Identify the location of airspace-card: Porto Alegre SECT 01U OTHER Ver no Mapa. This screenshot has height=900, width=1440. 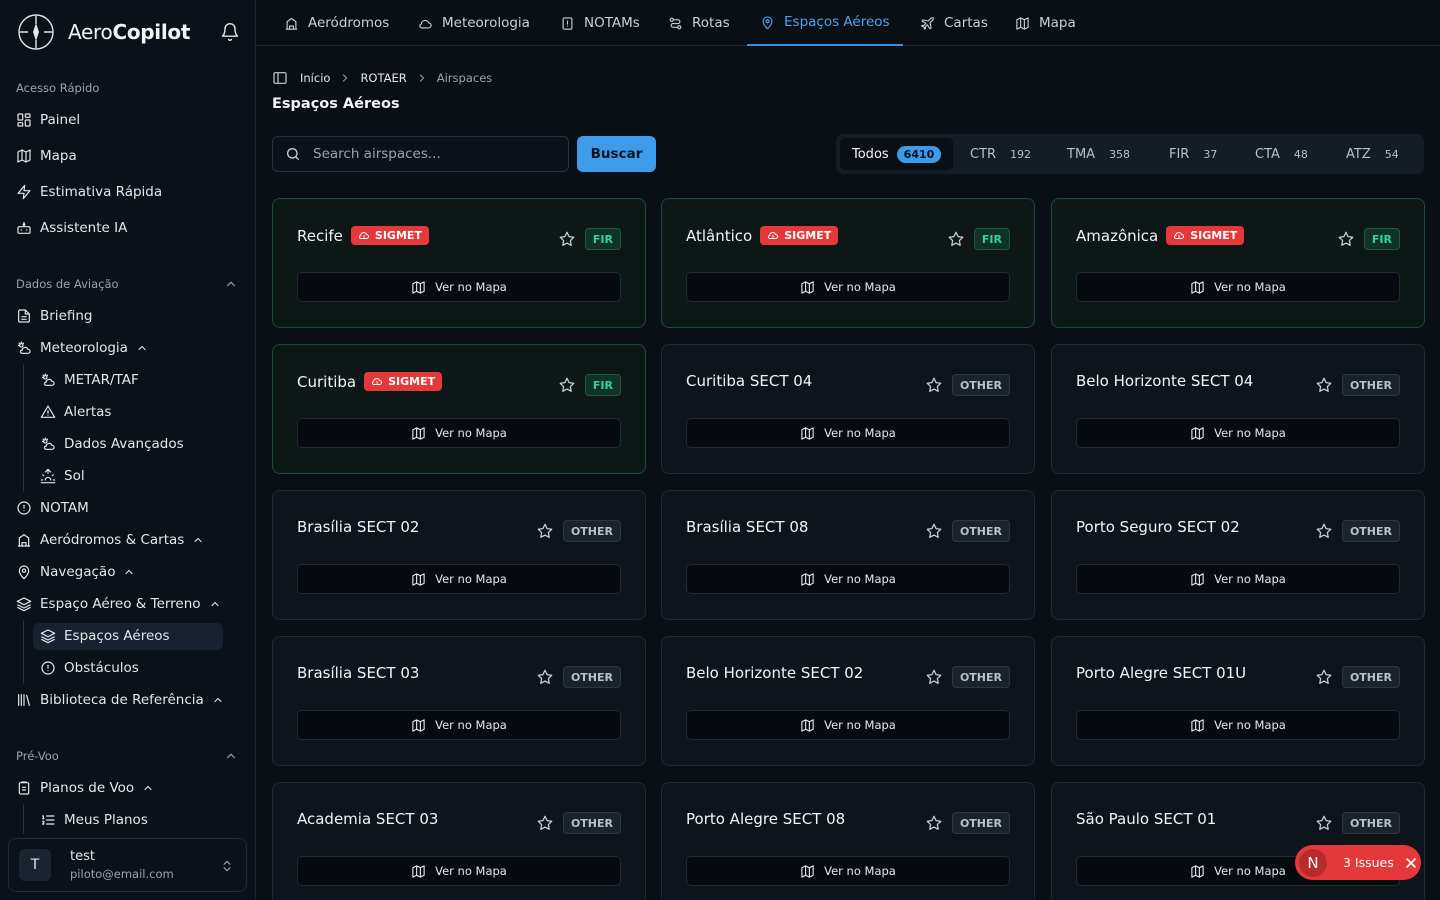
(1238, 701).